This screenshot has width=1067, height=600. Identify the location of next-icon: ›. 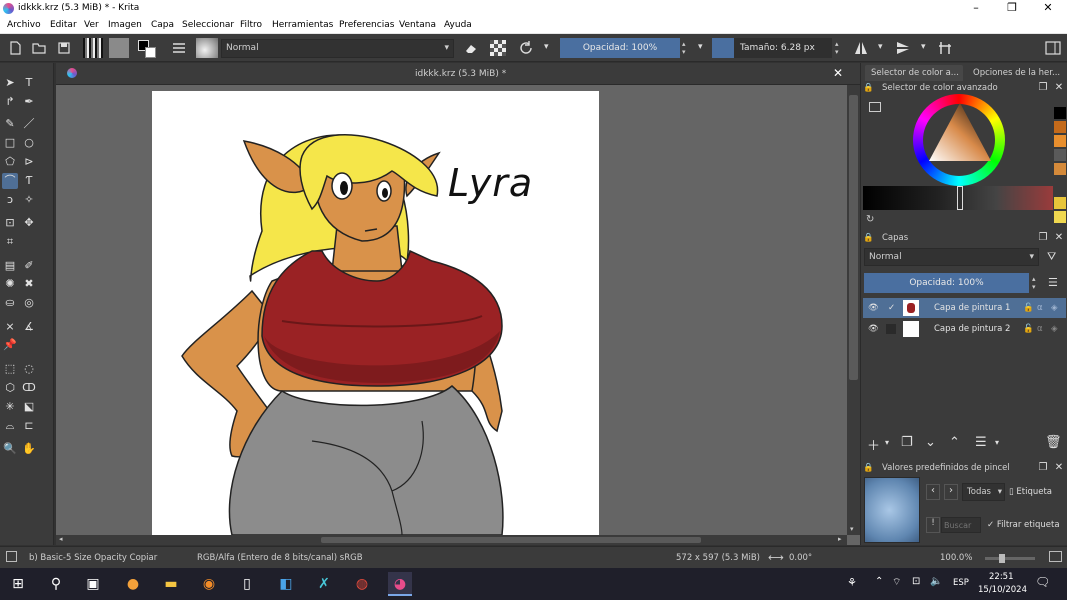
(951, 492).